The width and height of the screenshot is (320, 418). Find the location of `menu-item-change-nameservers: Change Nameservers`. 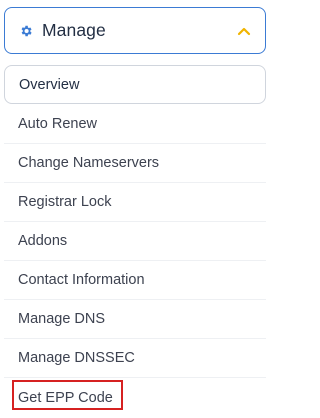

menu-item-change-nameservers: Change Nameservers is located at coordinates (135, 163).